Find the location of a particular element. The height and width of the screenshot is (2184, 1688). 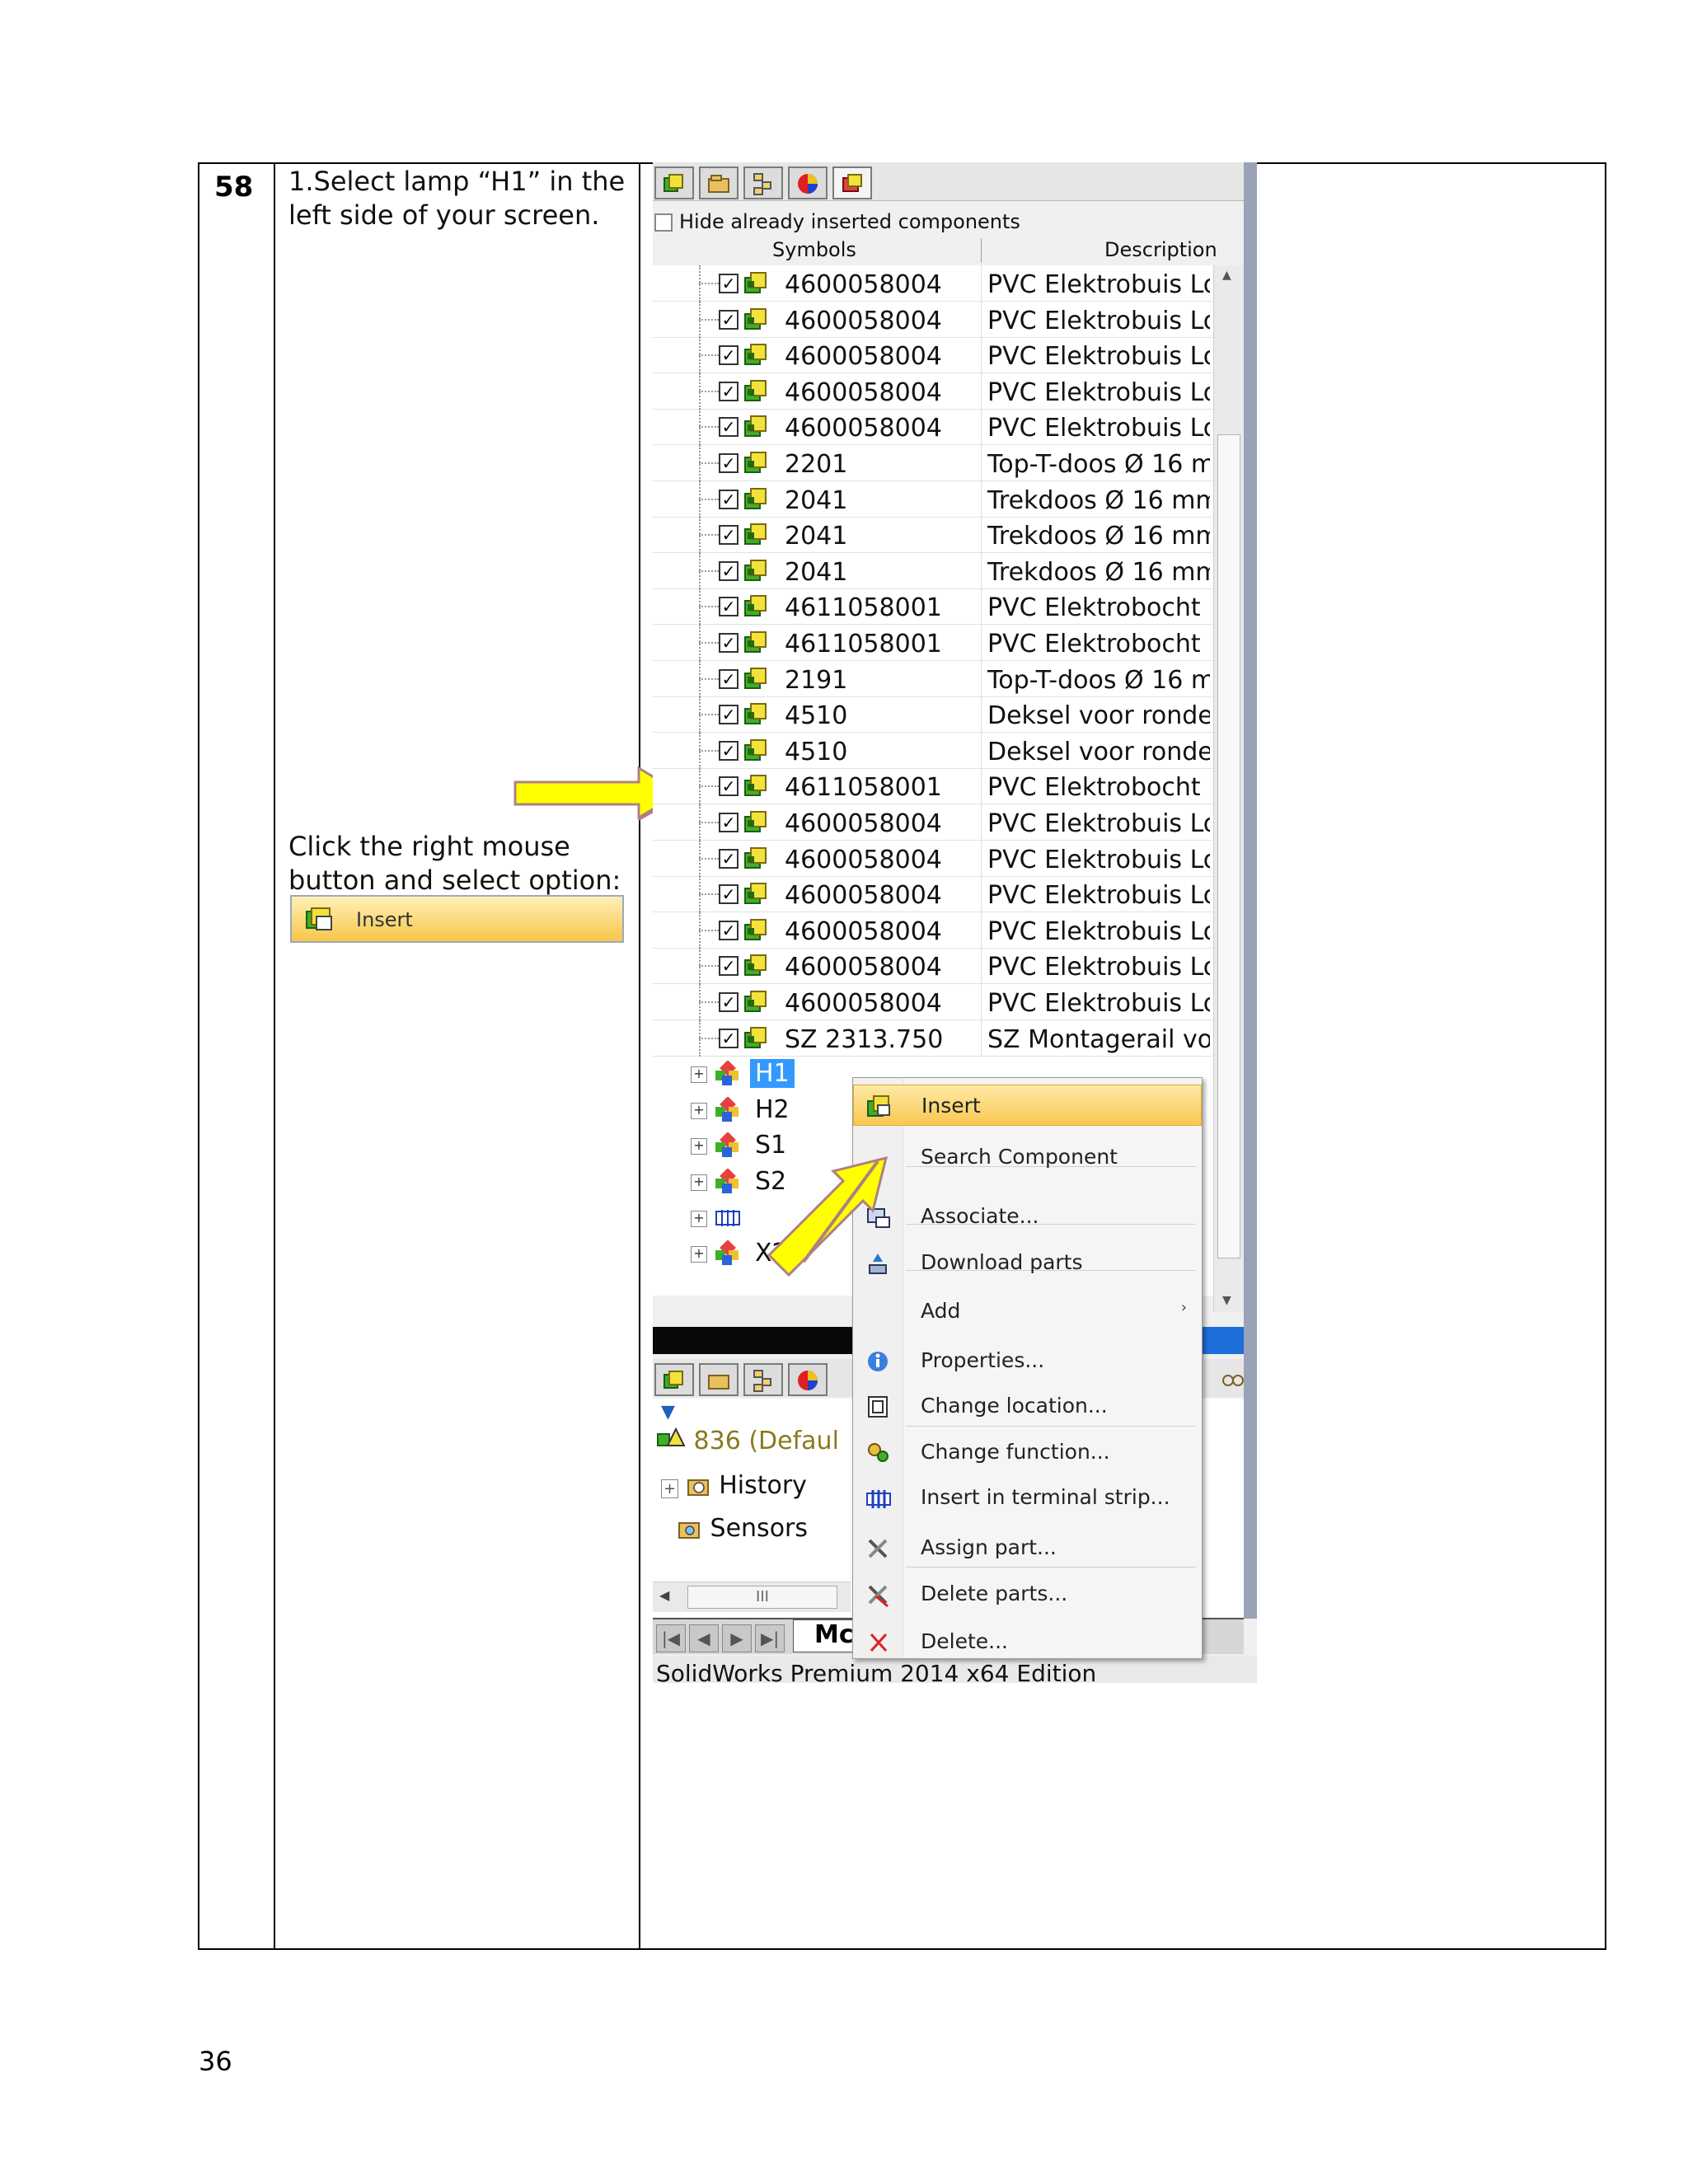

hide-inserted-checkbox: Hide already inserted components is located at coordinates (837, 221).